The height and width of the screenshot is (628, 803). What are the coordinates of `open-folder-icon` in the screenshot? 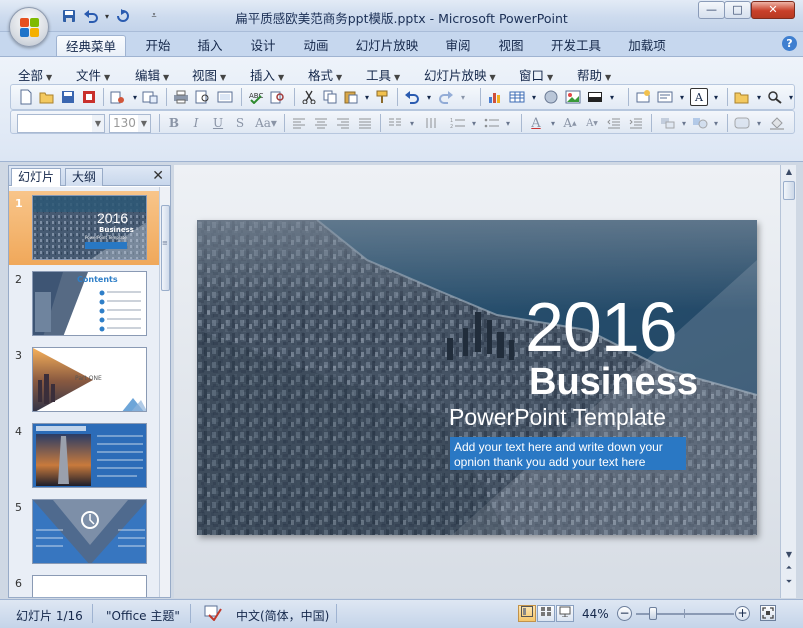 It's located at (47, 97).